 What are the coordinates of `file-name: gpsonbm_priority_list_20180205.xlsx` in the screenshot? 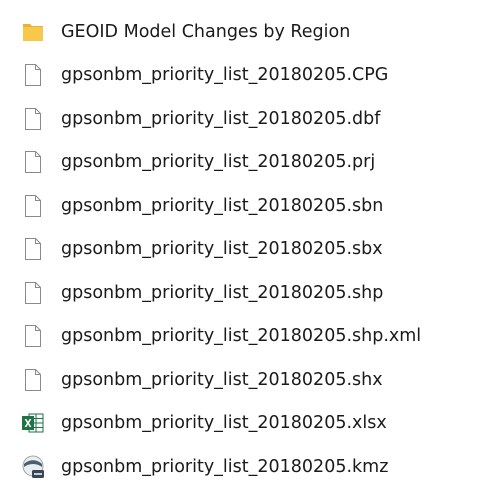 It's located at (224, 423).